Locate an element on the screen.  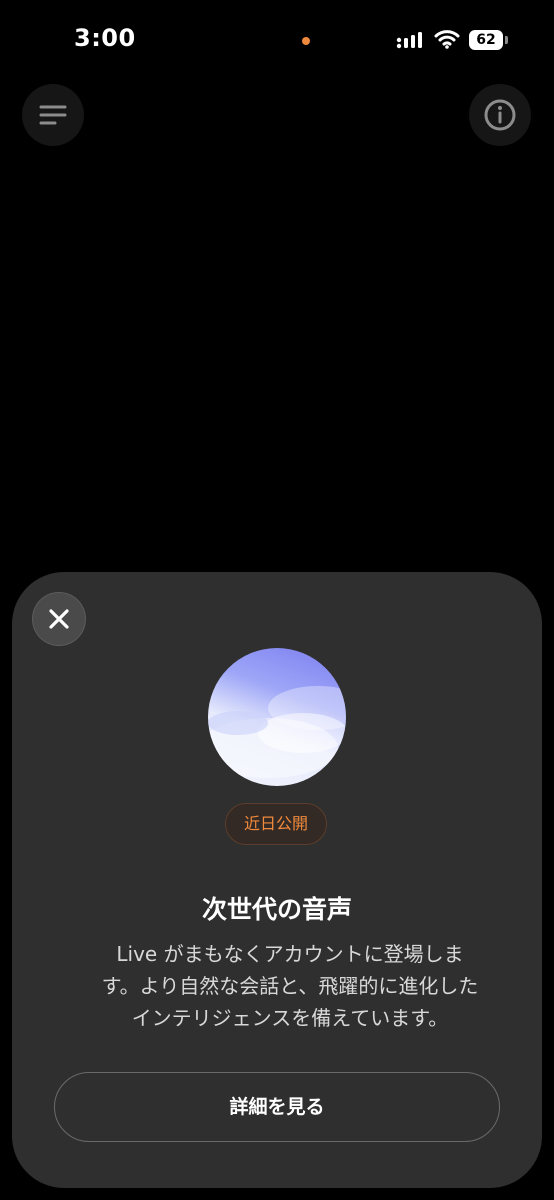
info-button is located at coordinates (500, 115).